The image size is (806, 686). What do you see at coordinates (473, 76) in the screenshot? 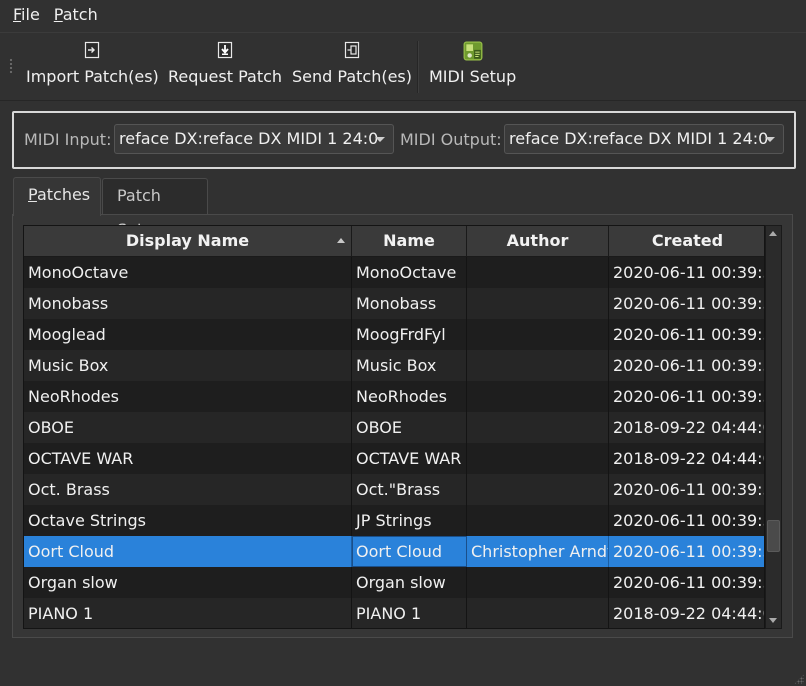
I see `midi-setup-label: MIDI Setup` at bounding box center [473, 76].